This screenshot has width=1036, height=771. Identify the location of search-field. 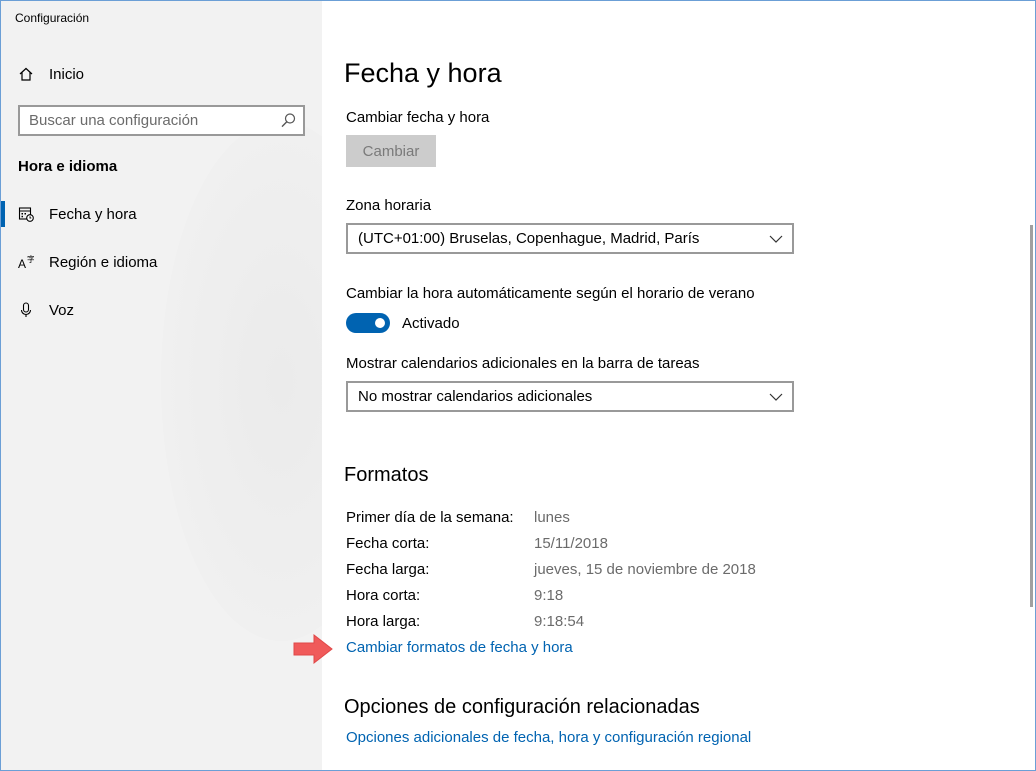
(161, 120).